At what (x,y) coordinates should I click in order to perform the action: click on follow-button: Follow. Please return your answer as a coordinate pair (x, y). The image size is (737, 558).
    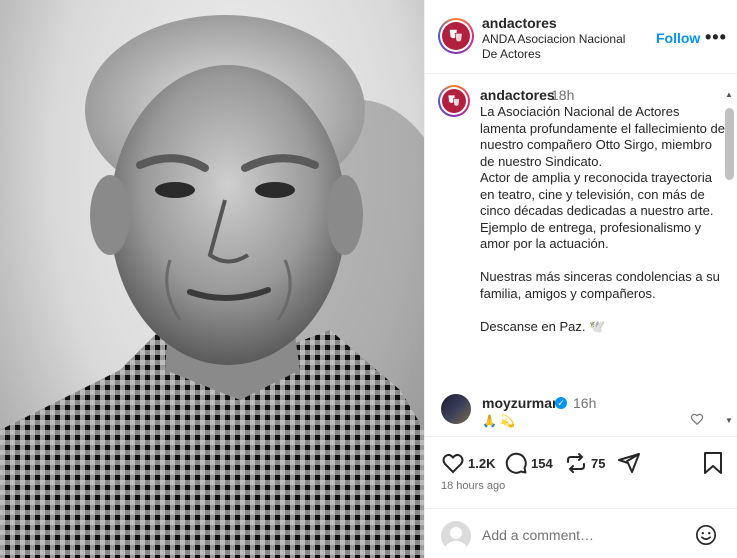
    Looking at the image, I should click on (678, 38).